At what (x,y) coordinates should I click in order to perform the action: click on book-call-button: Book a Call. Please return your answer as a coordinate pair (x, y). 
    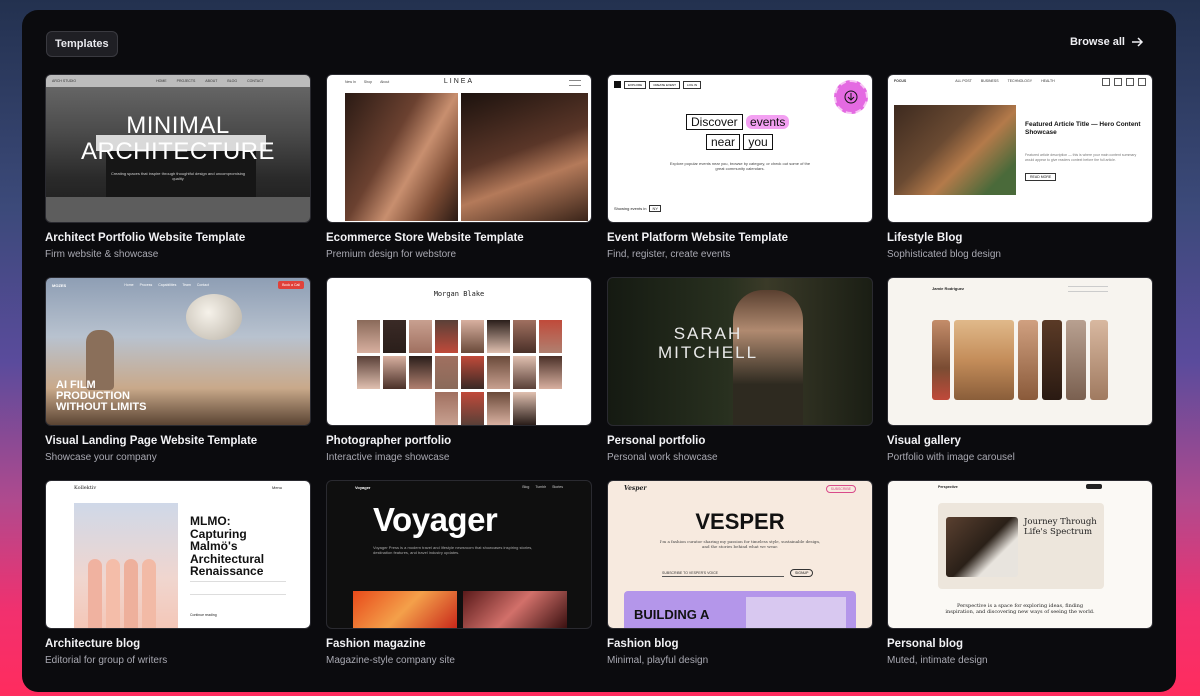
    Looking at the image, I should click on (291, 285).